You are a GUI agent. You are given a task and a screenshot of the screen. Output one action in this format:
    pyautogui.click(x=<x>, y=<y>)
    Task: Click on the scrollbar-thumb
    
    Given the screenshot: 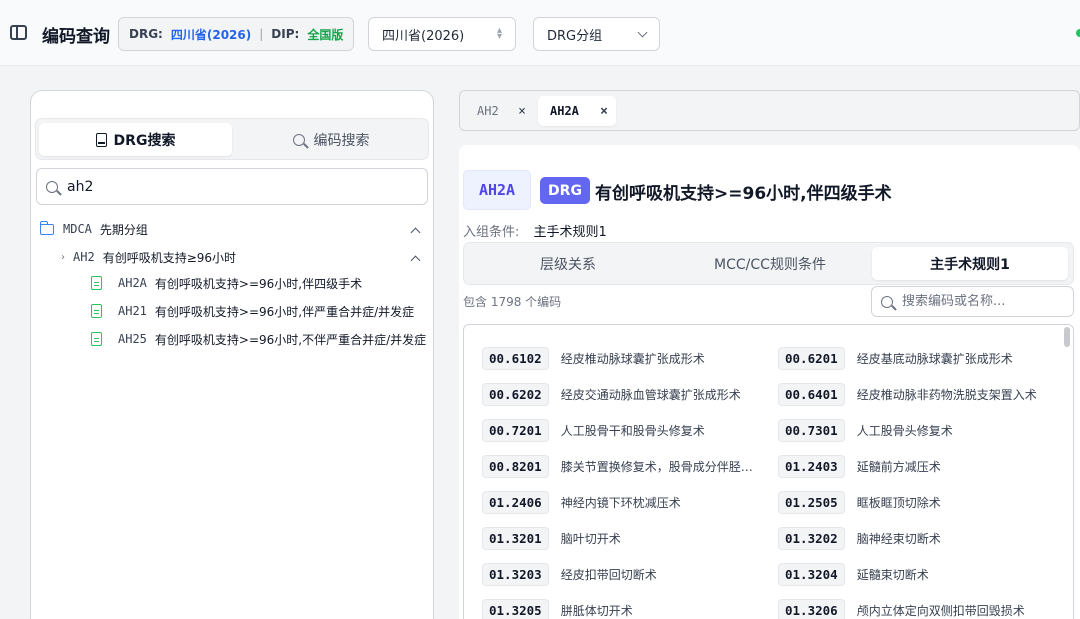 What is the action you would take?
    pyautogui.click(x=1067, y=337)
    